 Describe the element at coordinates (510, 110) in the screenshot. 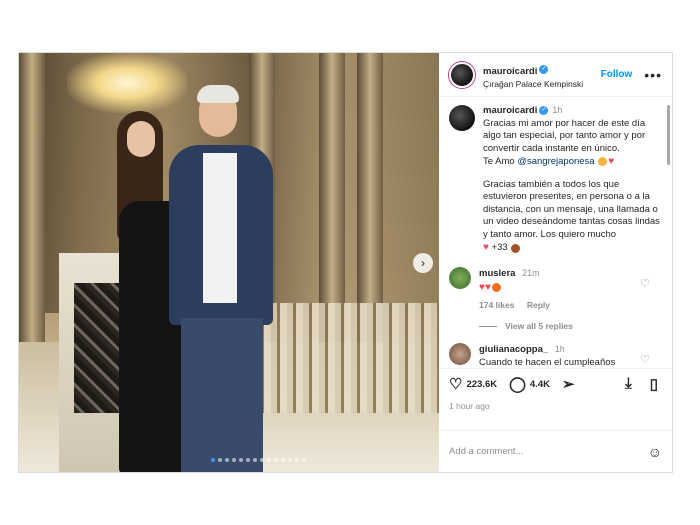

I see `caption-username: mauroicardi` at that location.